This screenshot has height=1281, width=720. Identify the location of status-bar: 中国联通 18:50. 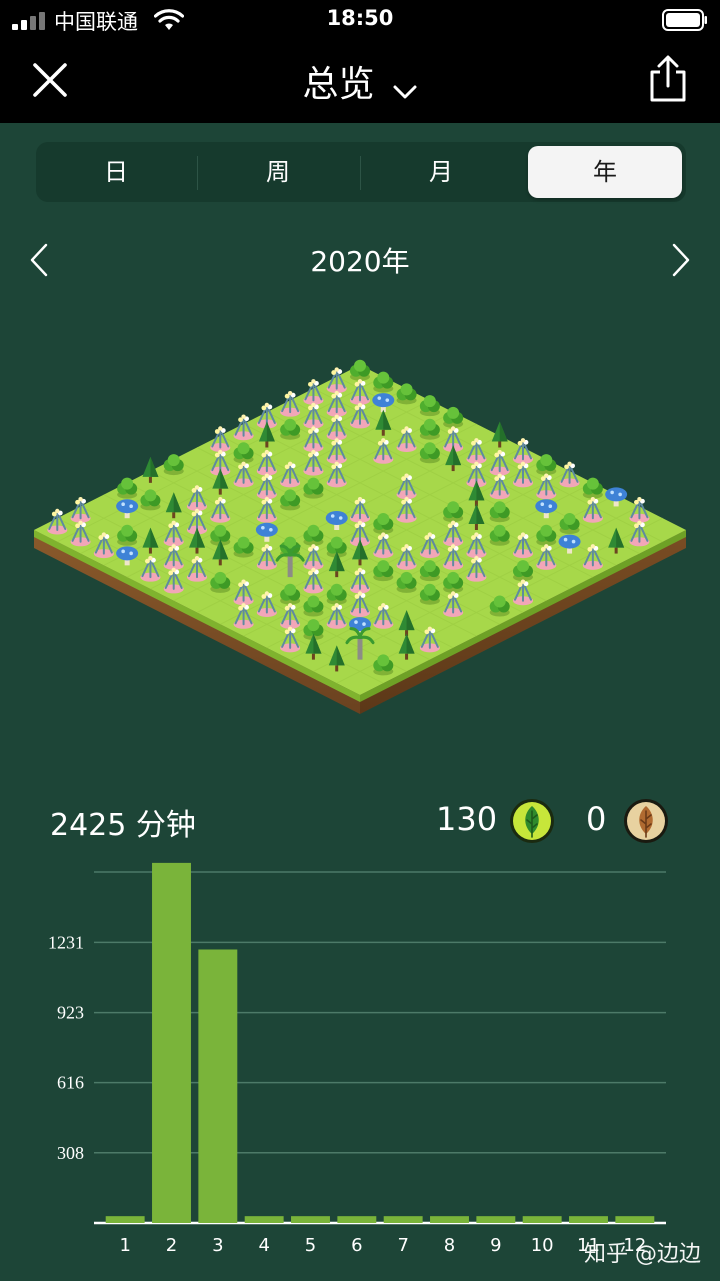
(360, 20).